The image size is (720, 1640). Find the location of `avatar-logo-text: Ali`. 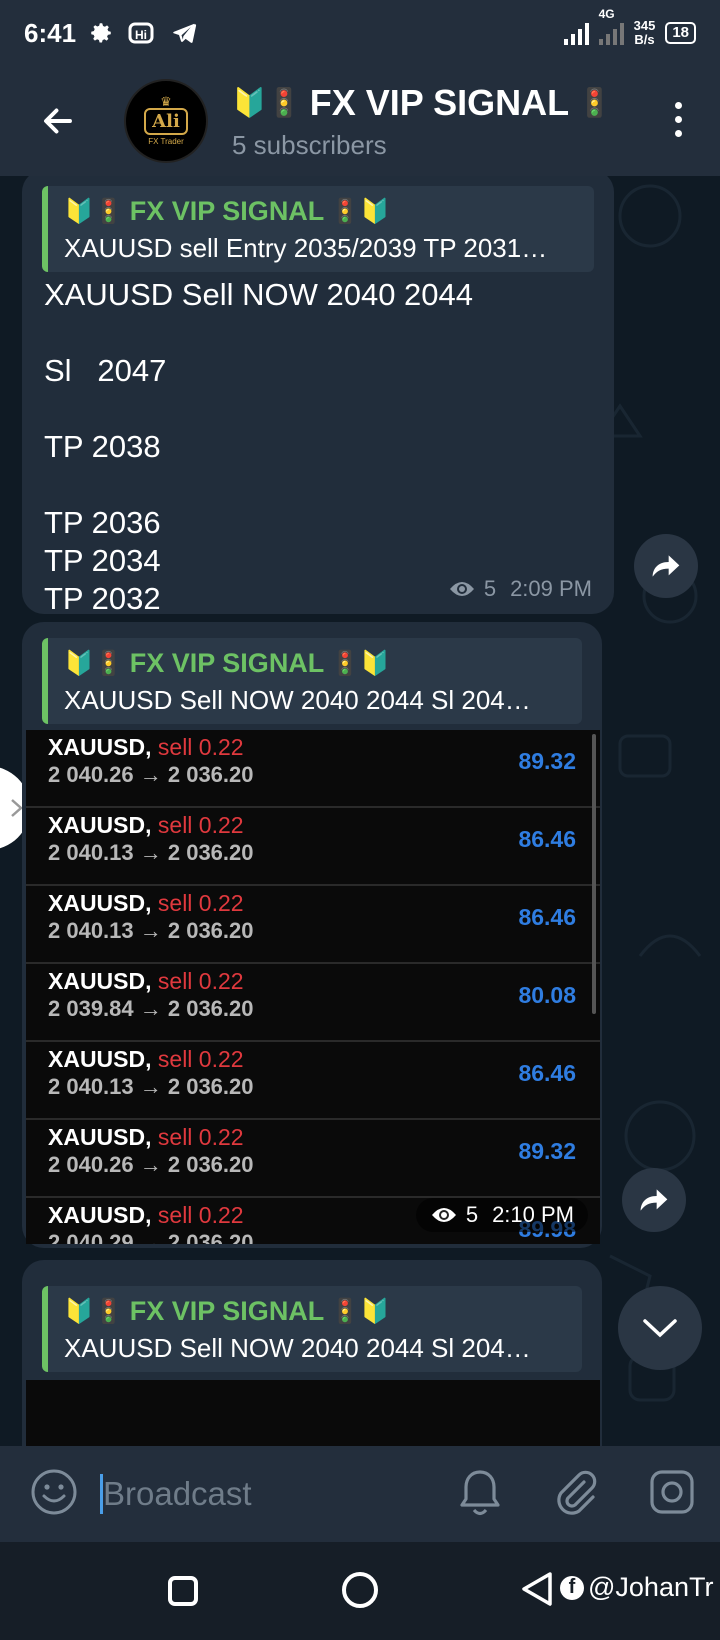

avatar-logo-text: Ali is located at coordinates (166, 121).